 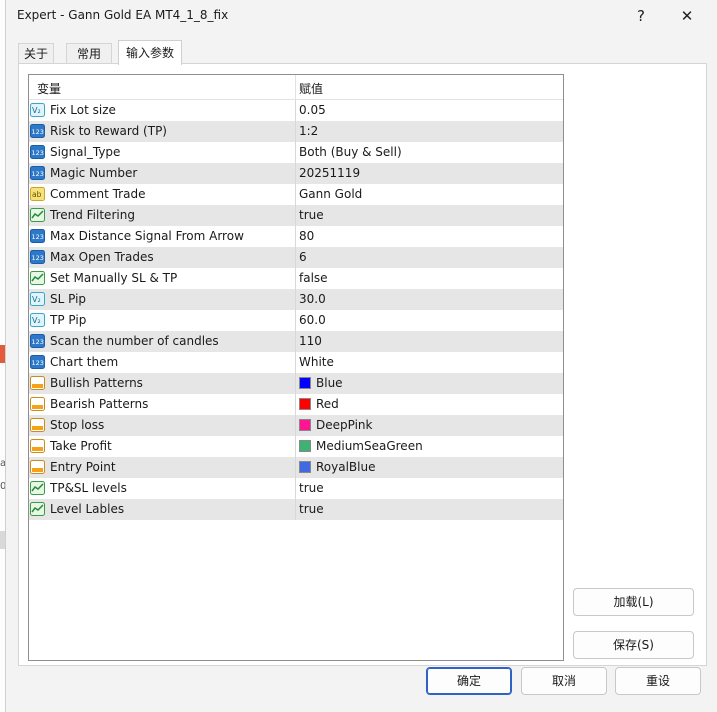 I want to click on table-row: 123 Scan the number of candles 110, so click(x=296, y=341).